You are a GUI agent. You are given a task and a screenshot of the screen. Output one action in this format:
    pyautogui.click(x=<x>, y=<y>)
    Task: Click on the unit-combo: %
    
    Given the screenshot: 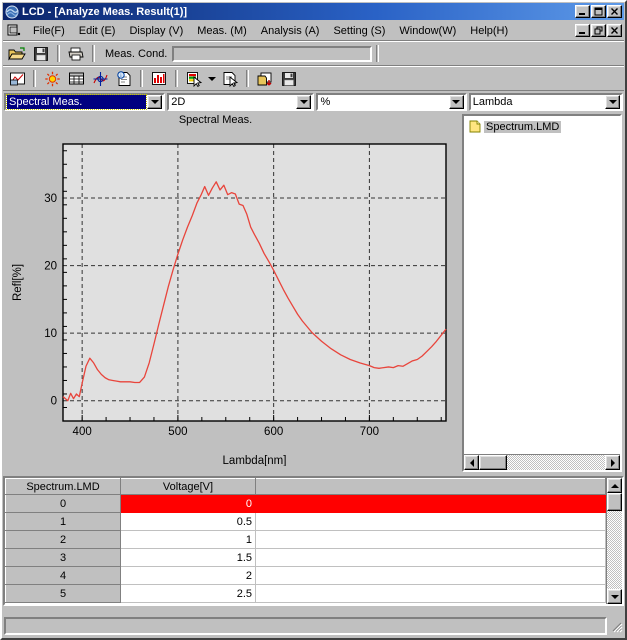 What is the action you would take?
    pyautogui.click(x=391, y=101)
    